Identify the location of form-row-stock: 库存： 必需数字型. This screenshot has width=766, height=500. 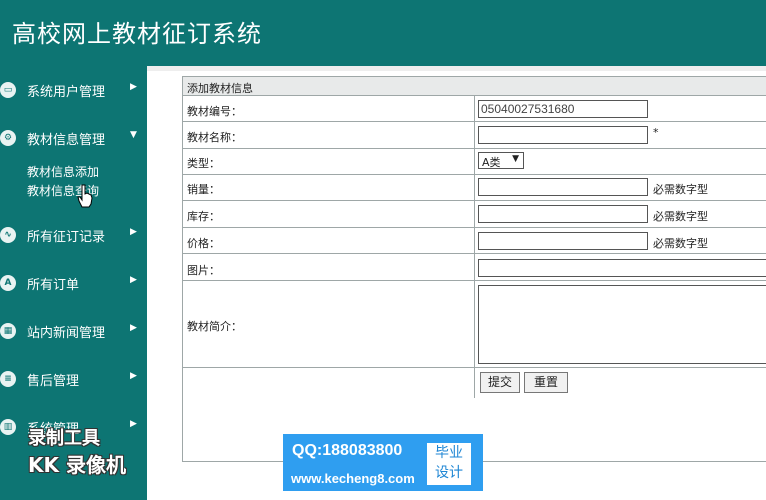
(474, 214).